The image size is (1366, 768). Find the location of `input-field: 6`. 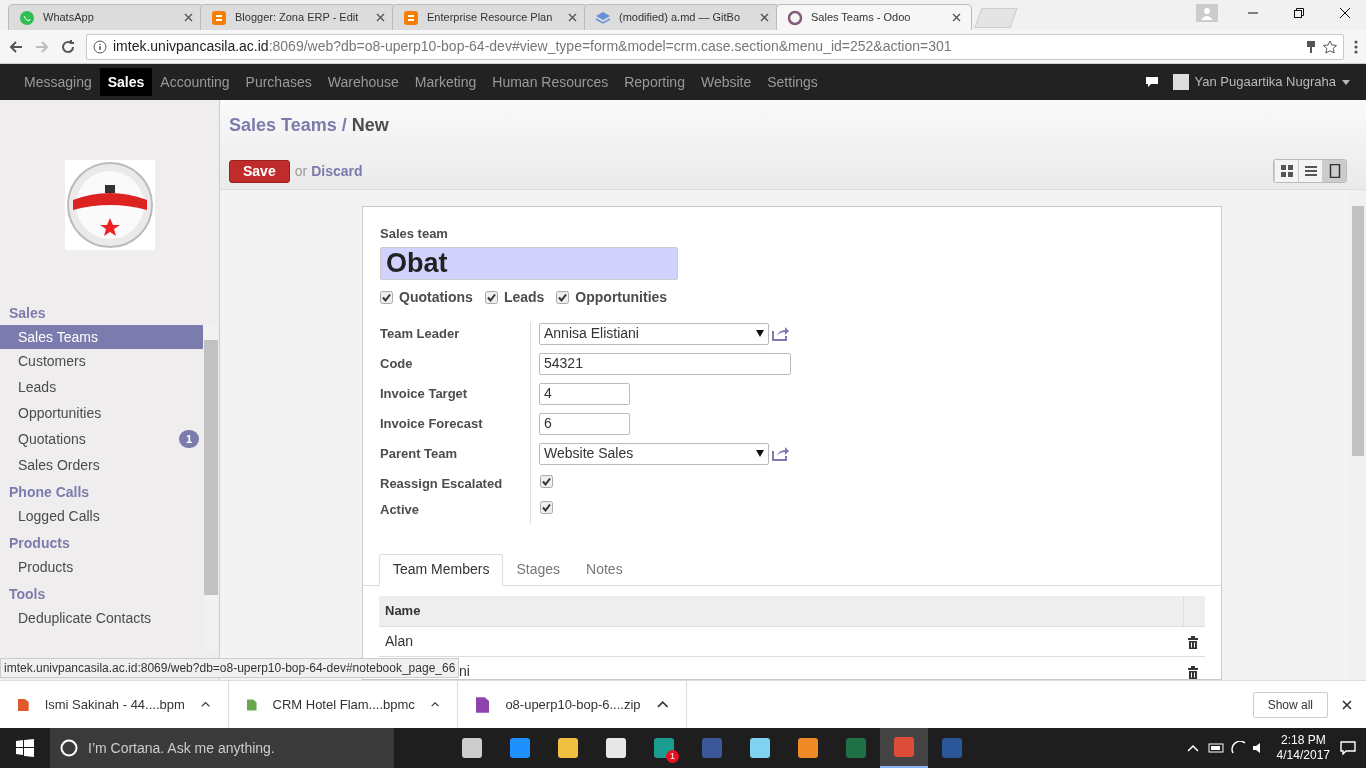

input-field: 6 is located at coordinates (584, 423).